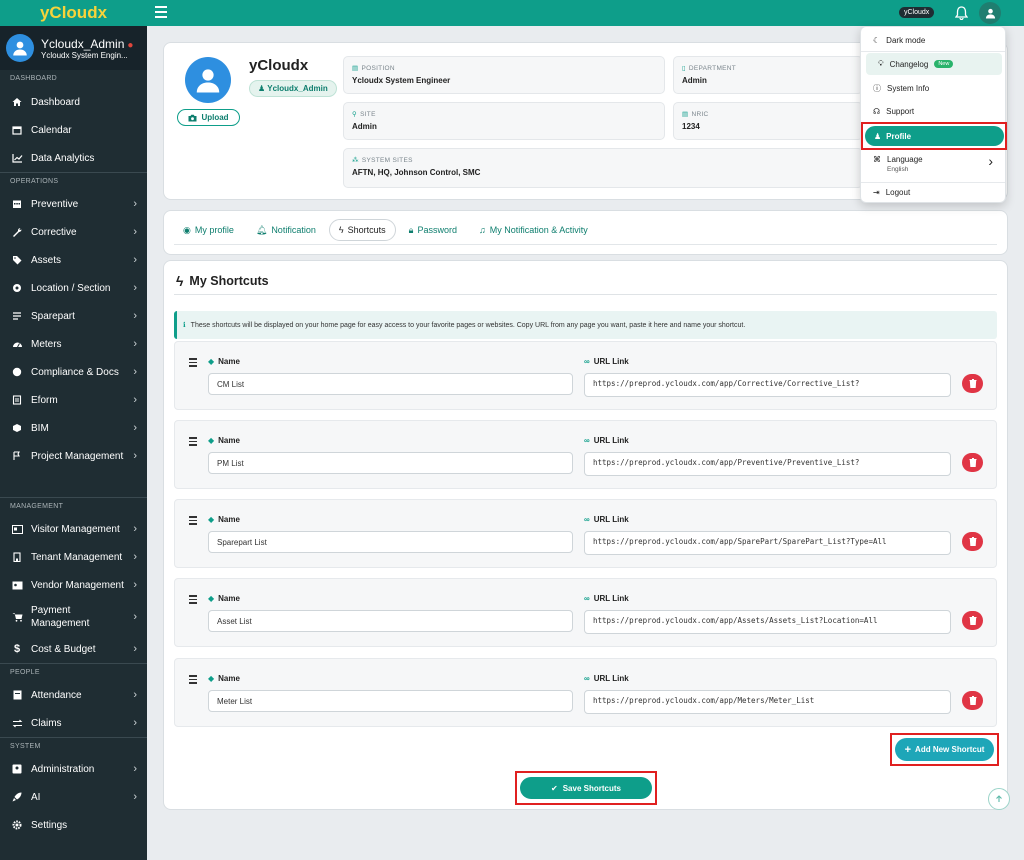 The height and width of the screenshot is (860, 1024). What do you see at coordinates (17, 372) in the screenshot?
I see `badge-icon` at bounding box center [17, 372].